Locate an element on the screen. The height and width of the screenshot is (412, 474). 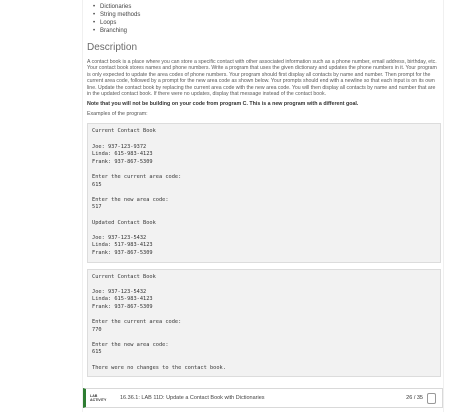
section-heading: Description is located at coordinates (112, 47).